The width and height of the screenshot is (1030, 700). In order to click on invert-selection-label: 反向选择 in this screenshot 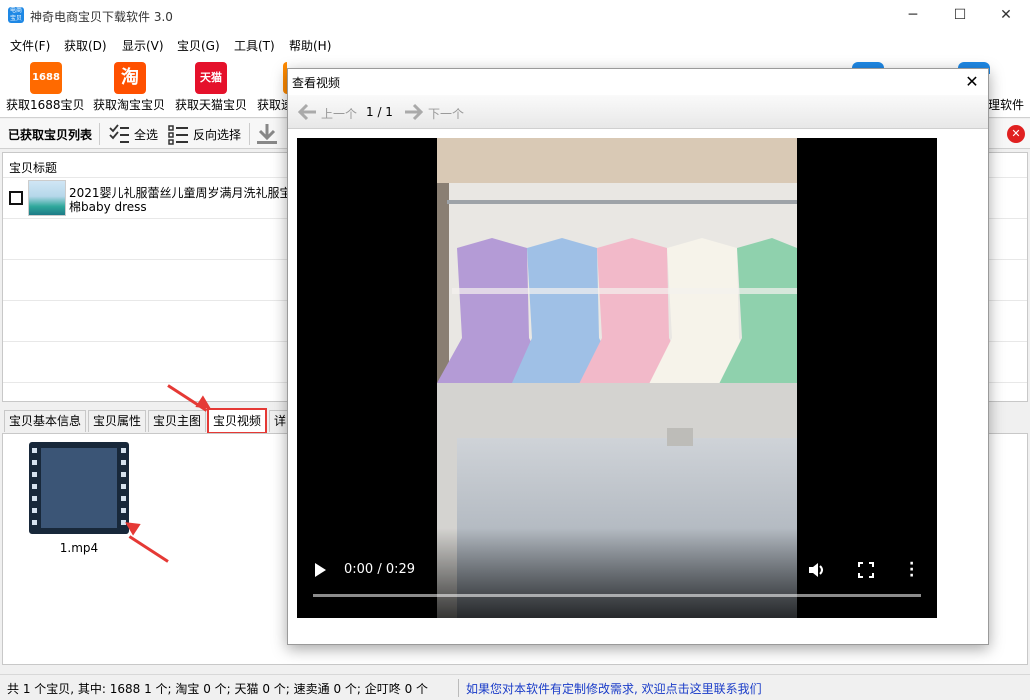, I will do `click(217, 135)`.